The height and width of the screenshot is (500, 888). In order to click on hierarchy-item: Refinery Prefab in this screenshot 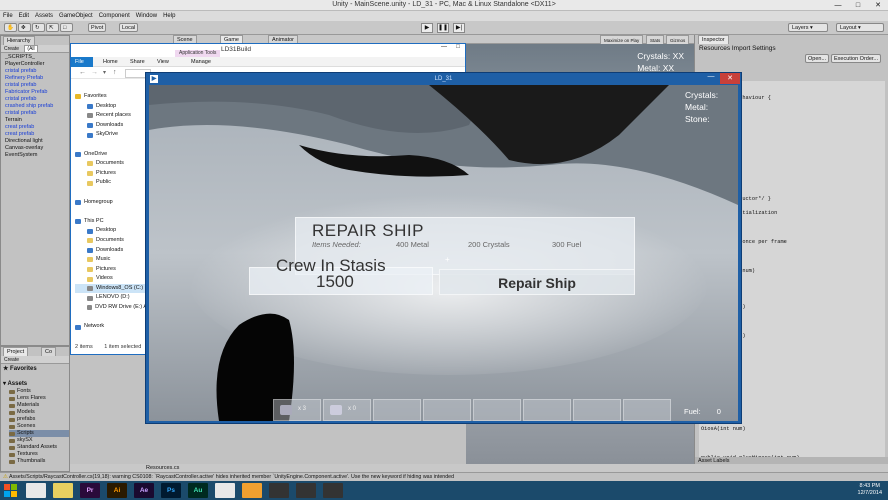, I will do `click(37, 78)`.